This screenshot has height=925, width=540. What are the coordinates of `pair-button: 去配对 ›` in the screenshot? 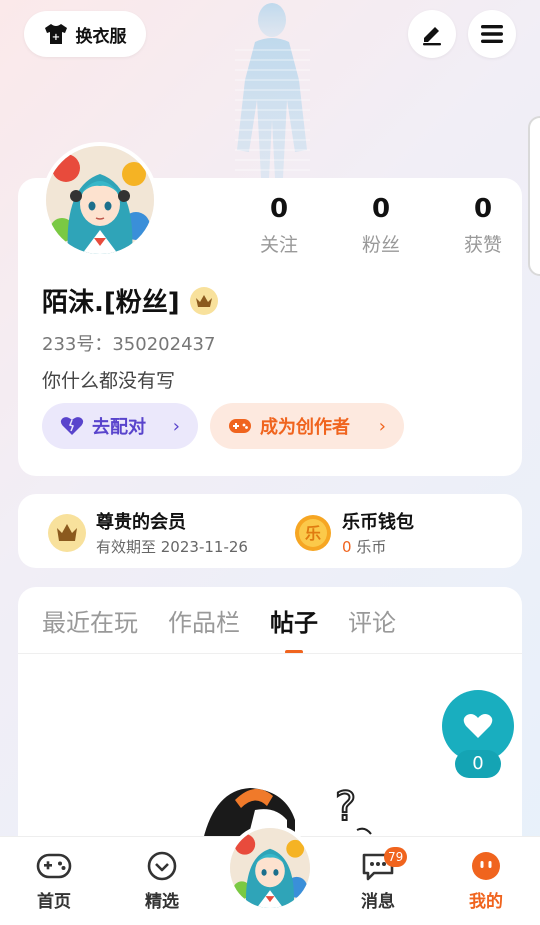 It's located at (120, 426).